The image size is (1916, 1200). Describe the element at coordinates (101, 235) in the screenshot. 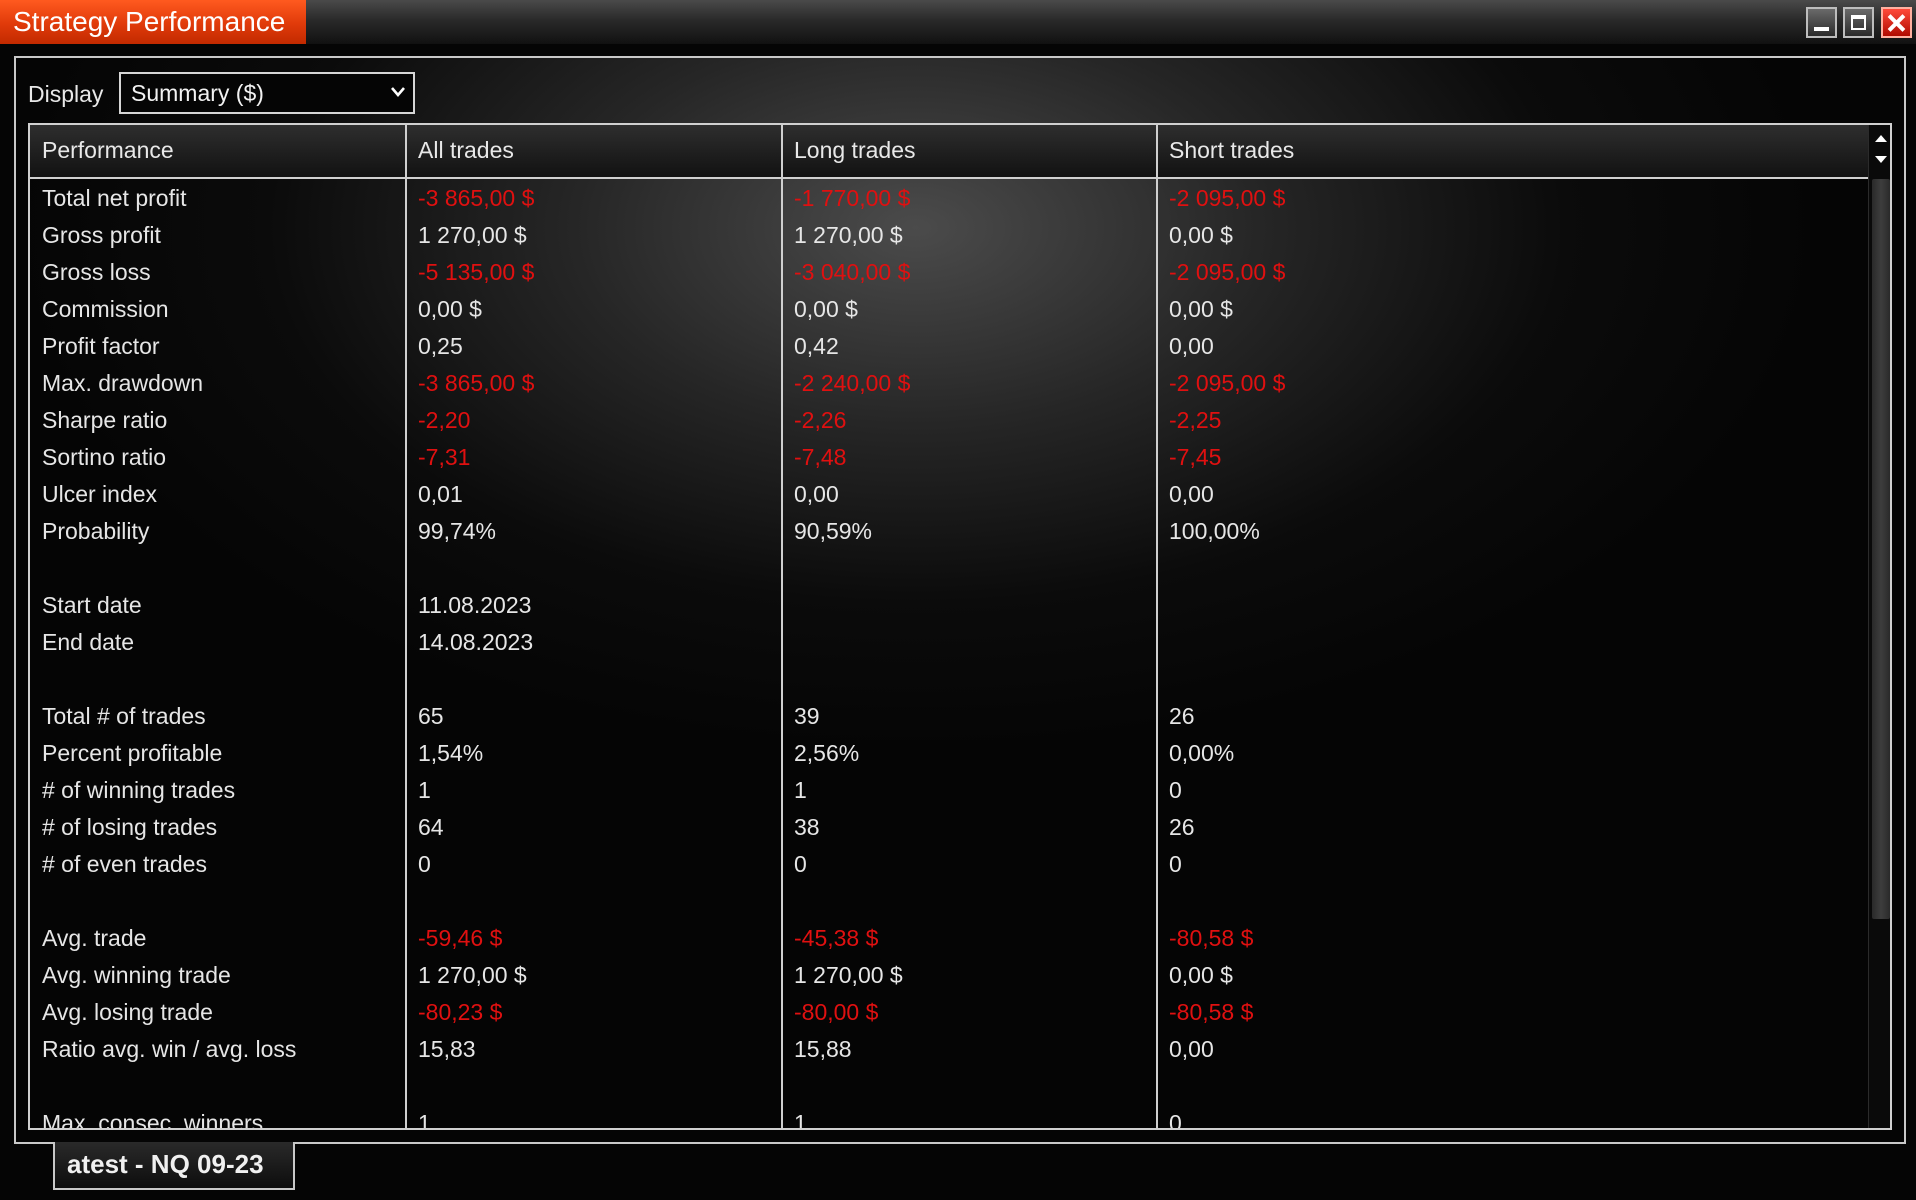

I see `row-label: Gross profit` at that location.